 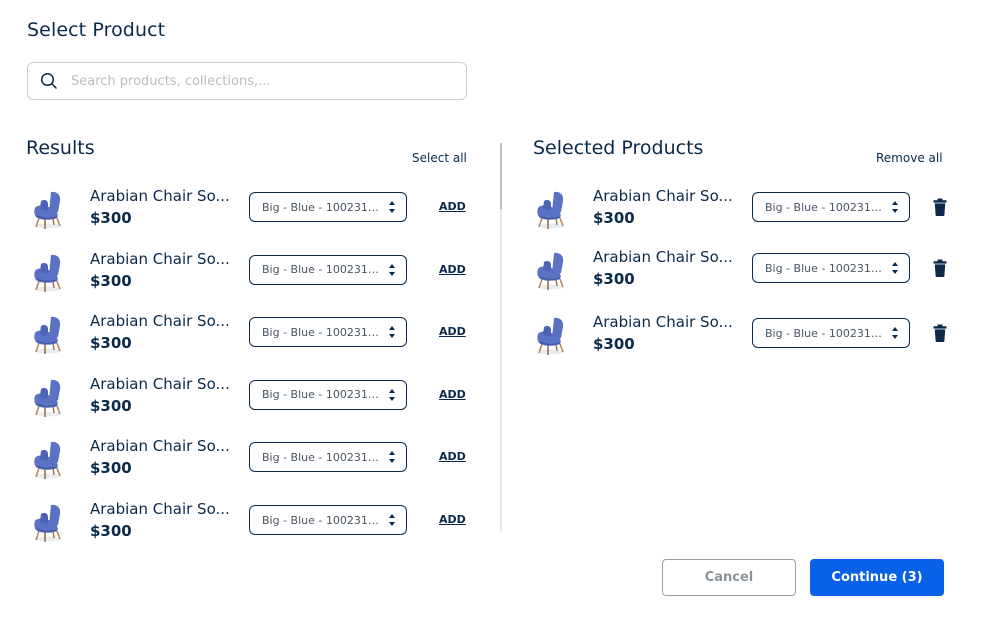 I want to click on cancel-button: Cancel, so click(x=729, y=577).